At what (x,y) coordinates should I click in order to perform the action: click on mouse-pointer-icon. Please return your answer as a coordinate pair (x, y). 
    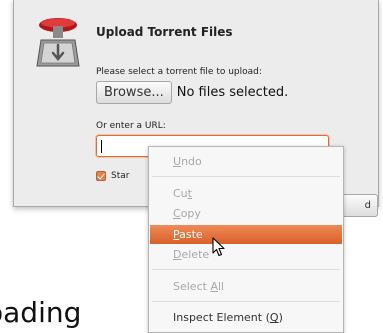
    Looking at the image, I should click on (218, 247).